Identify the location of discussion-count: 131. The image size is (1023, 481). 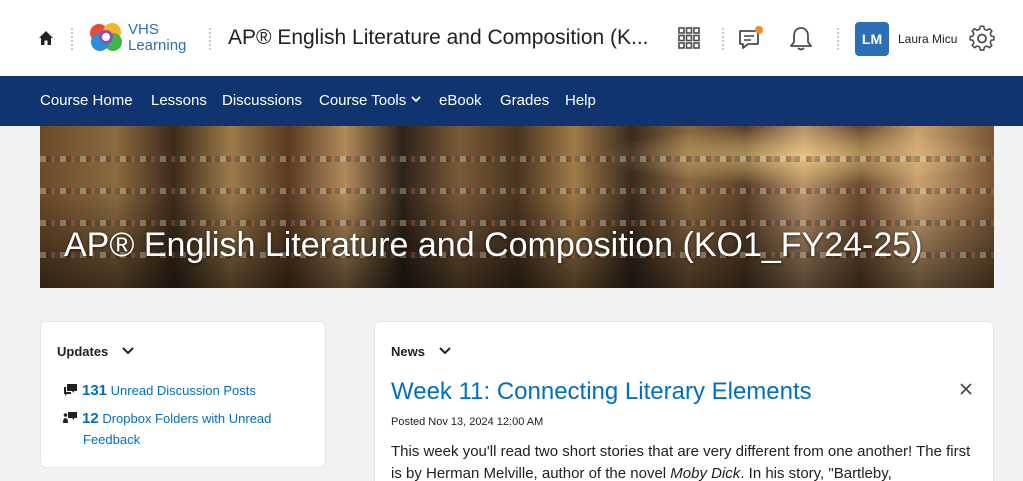
(95, 390).